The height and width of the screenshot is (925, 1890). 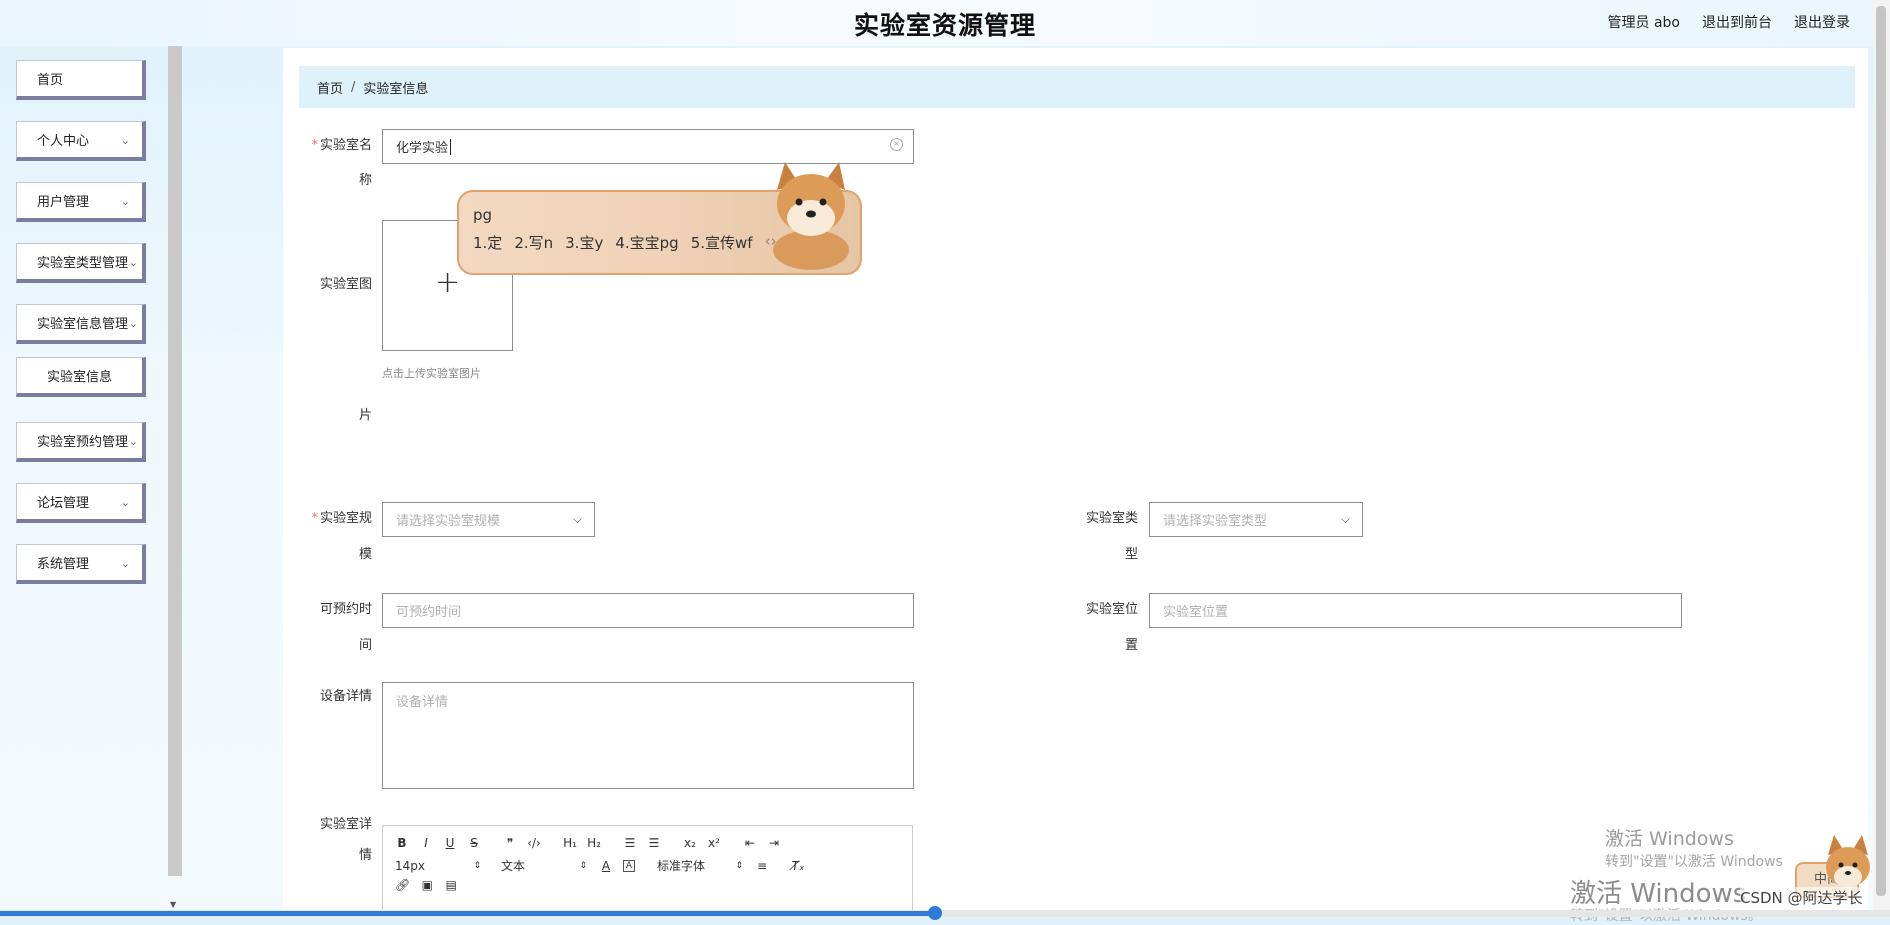 I want to click on outdent-icon: ⇤, so click(x=750, y=843).